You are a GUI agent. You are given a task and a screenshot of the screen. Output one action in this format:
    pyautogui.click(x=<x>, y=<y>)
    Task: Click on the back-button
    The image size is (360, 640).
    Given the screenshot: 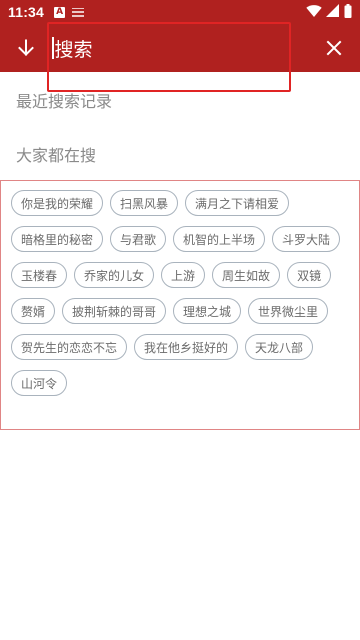 What is the action you would take?
    pyautogui.click(x=26, y=48)
    